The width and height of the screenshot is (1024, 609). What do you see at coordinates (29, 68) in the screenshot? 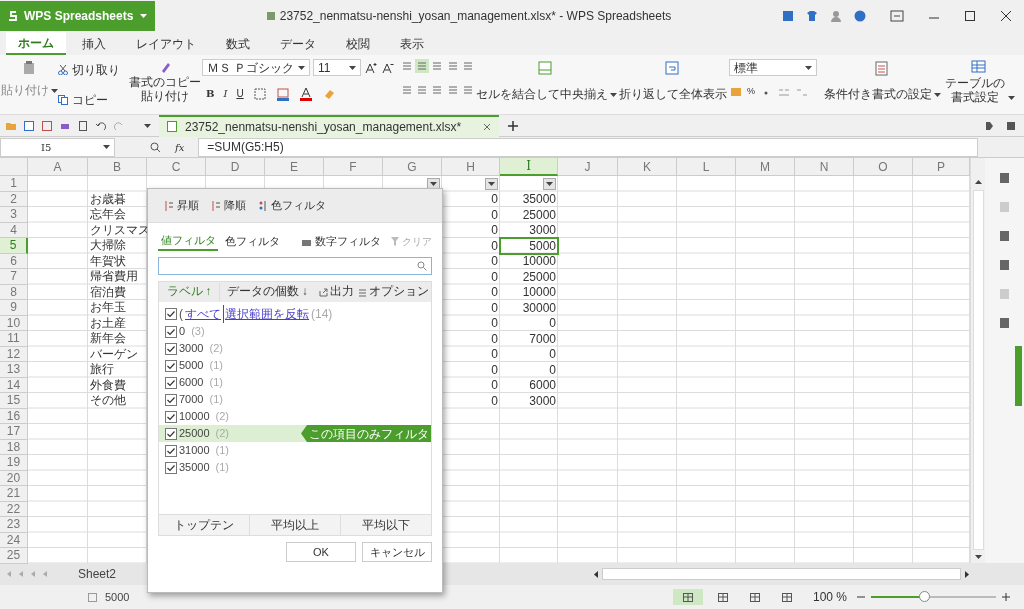
I see `clipboard-icon` at bounding box center [29, 68].